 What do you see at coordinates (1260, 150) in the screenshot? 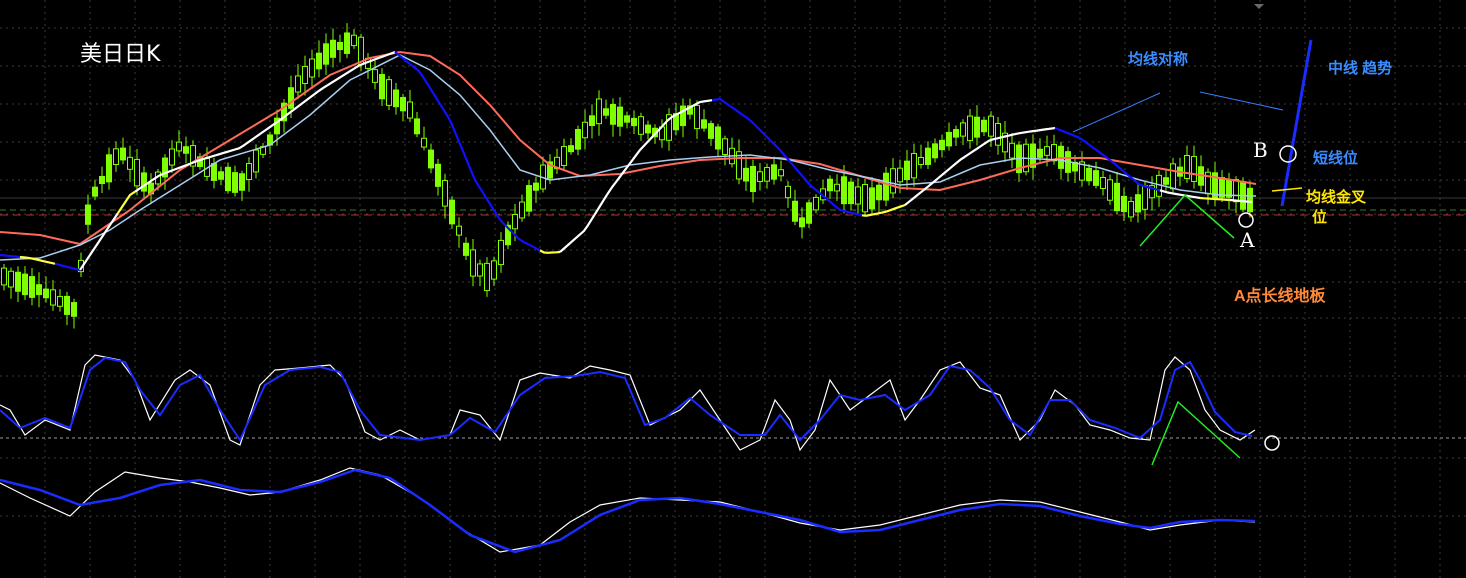
I see `label-b: B` at bounding box center [1260, 150].